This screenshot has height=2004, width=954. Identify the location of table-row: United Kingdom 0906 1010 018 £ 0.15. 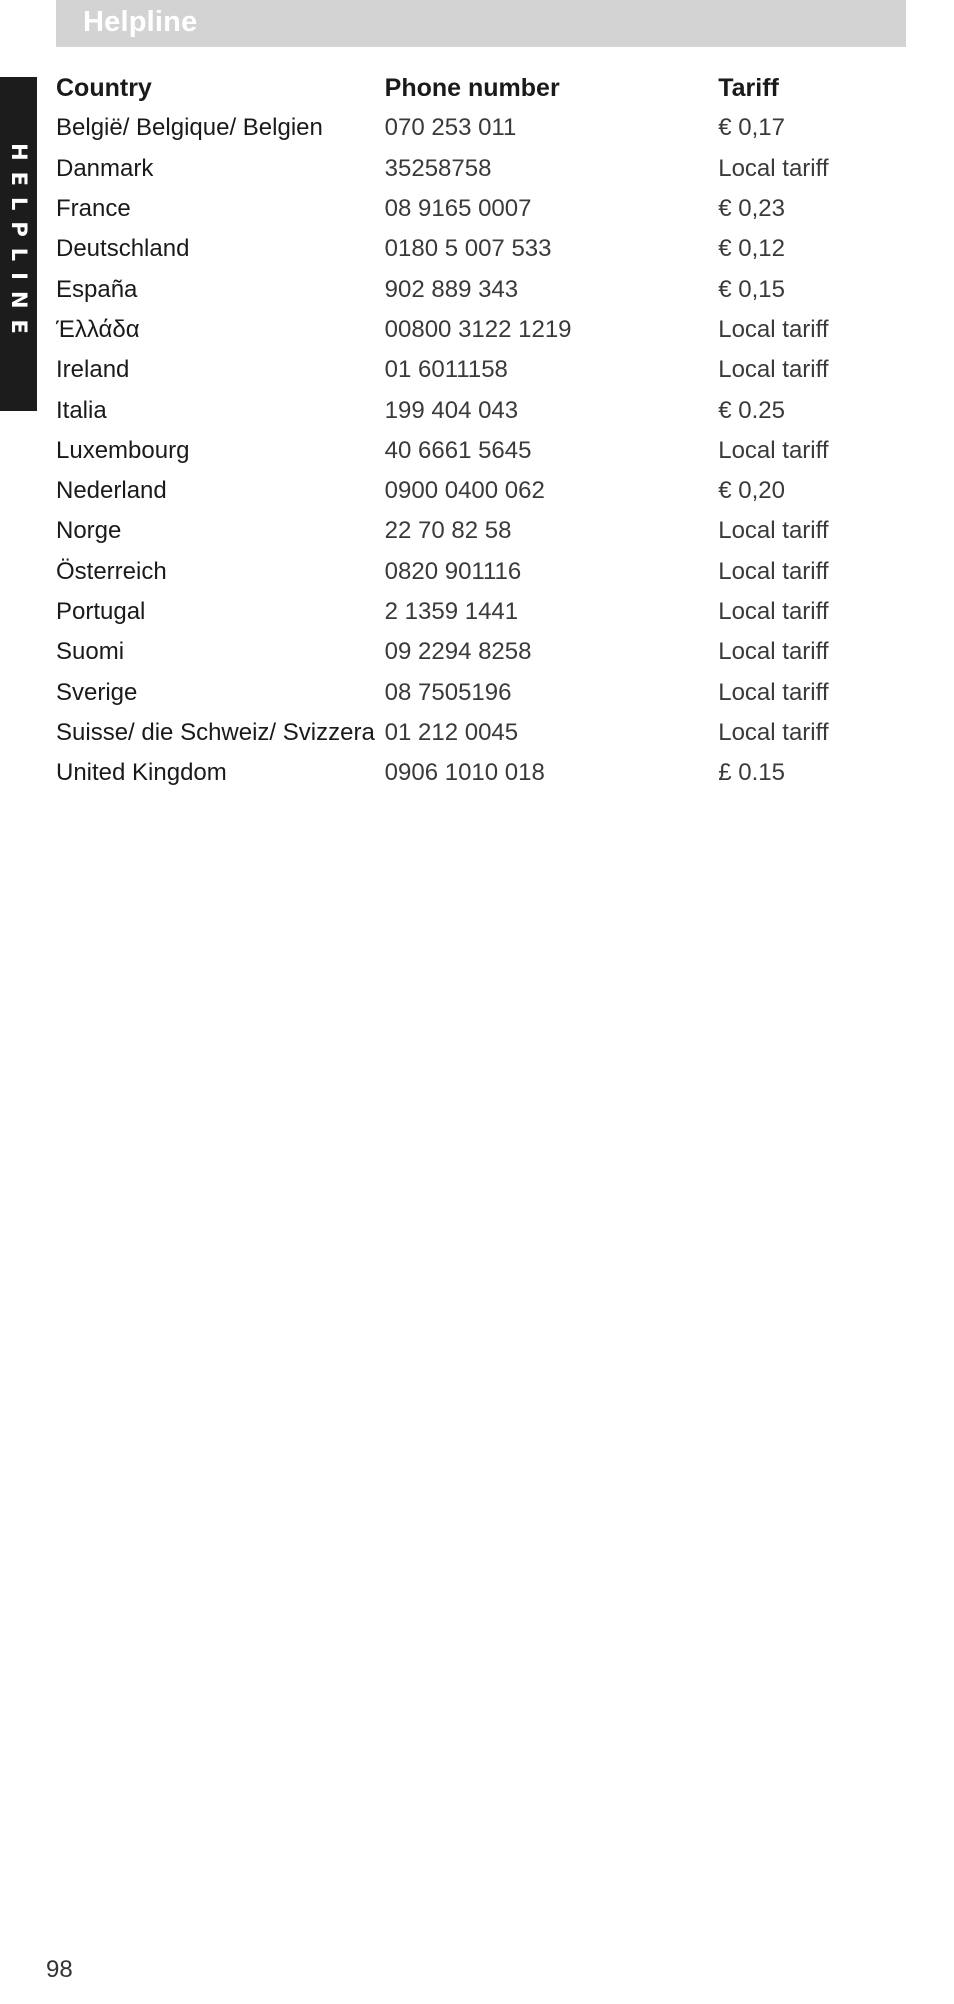
(456, 773).